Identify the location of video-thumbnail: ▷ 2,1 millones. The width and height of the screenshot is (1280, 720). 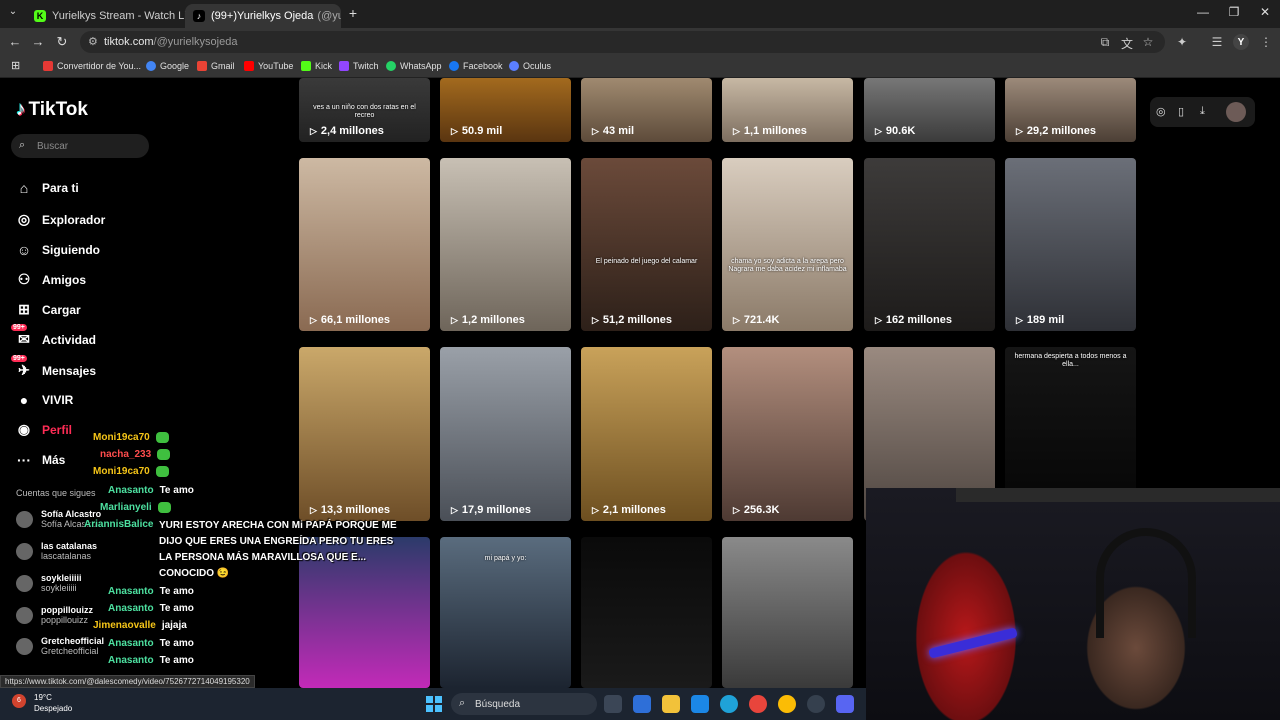
(646, 434).